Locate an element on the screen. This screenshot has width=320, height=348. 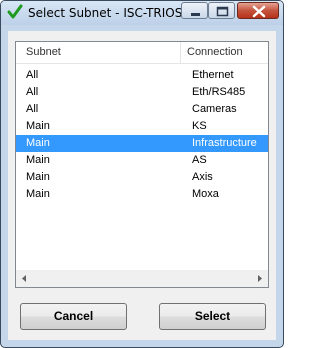
list-row: Main AS is located at coordinates (142, 160).